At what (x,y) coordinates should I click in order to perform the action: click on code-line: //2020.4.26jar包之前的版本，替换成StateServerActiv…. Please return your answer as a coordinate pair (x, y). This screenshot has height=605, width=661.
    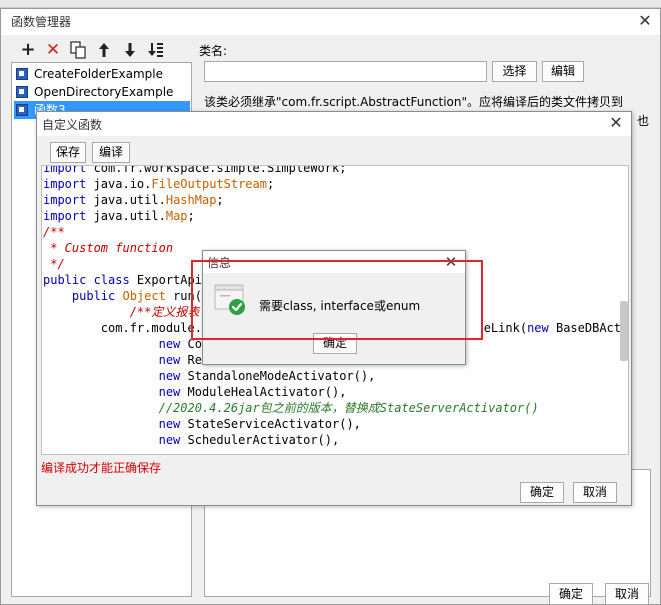
    Looking at the image, I should click on (348, 408).